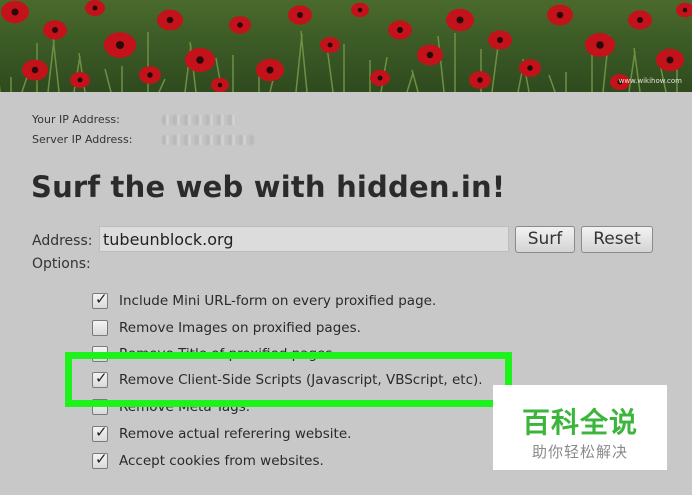 The height and width of the screenshot is (495, 692). Describe the element at coordinates (208, 140) in the screenshot. I see `server-ip-value-blurred` at that location.